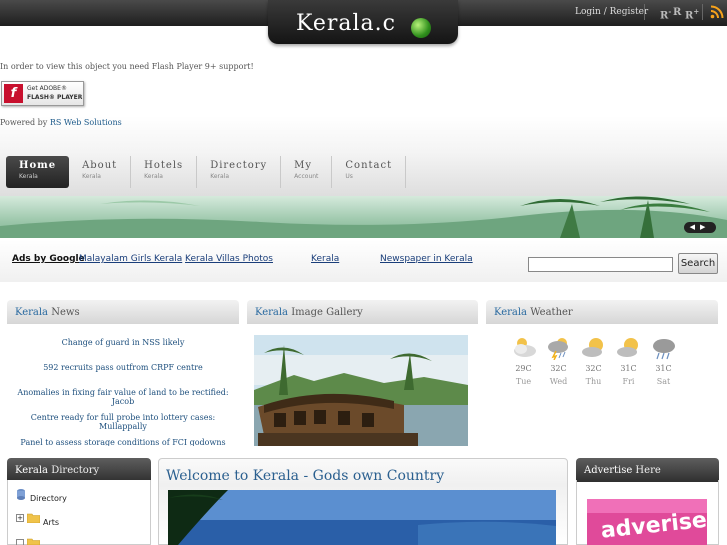 The height and width of the screenshot is (545, 727). What do you see at coordinates (346, 23) in the screenshot?
I see `site-logo: Kerala.c` at bounding box center [346, 23].